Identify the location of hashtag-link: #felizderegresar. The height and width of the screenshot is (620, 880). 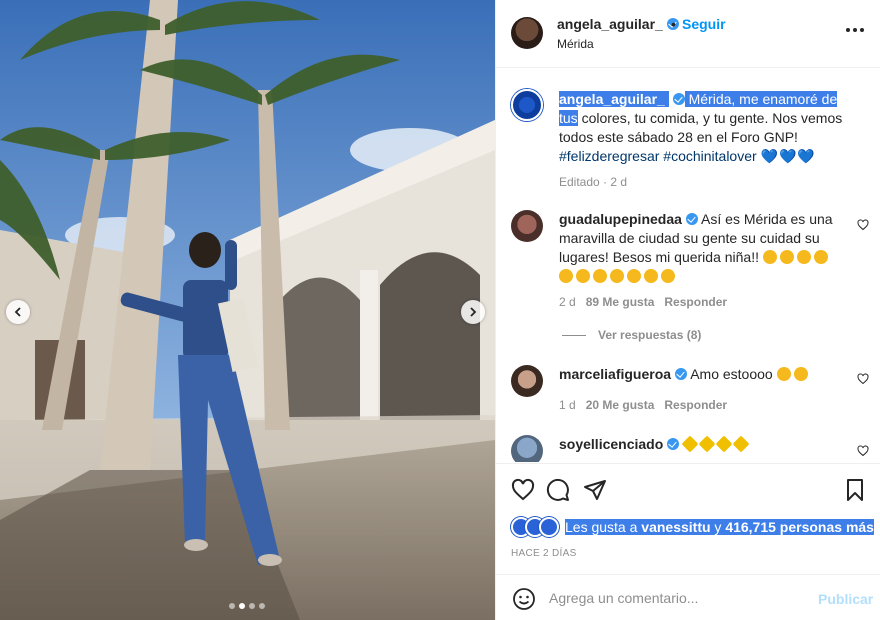
(609, 156).